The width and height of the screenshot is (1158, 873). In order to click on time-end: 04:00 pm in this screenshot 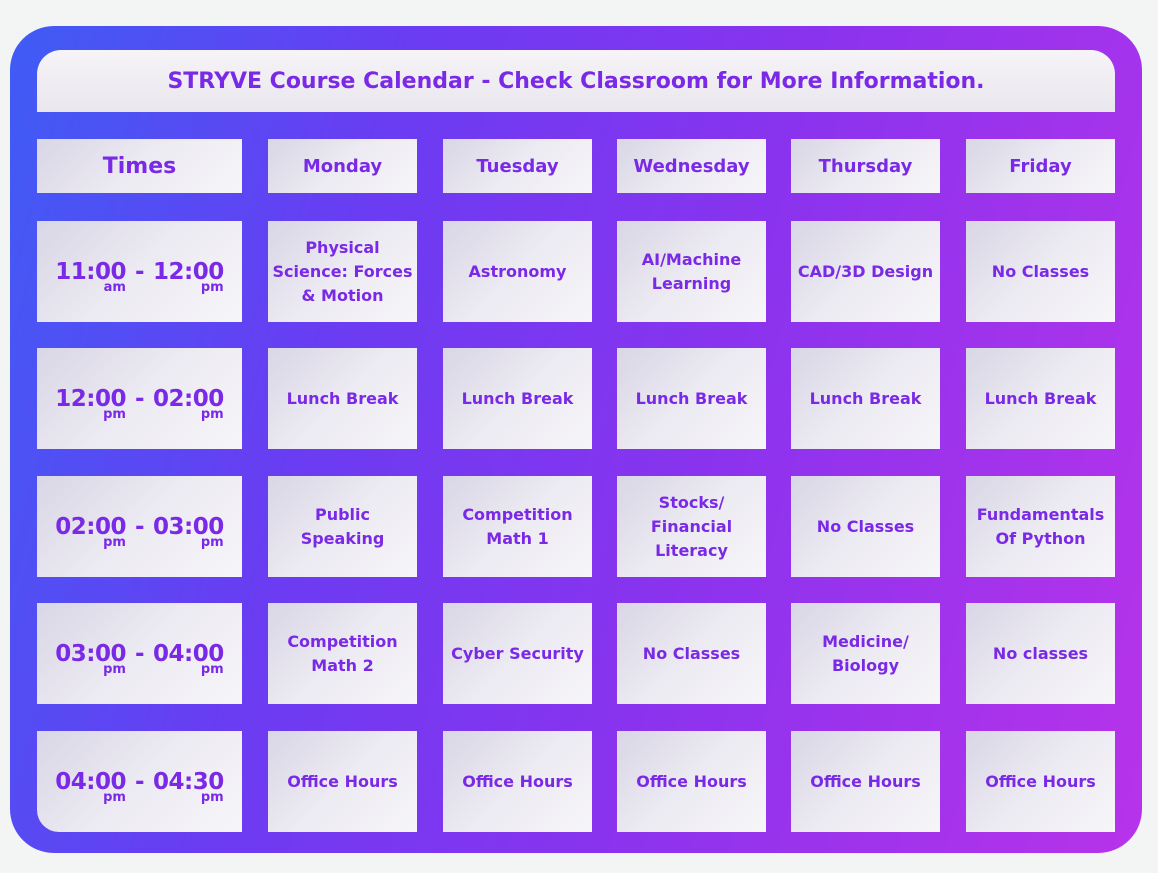, I will do `click(188, 658)`.